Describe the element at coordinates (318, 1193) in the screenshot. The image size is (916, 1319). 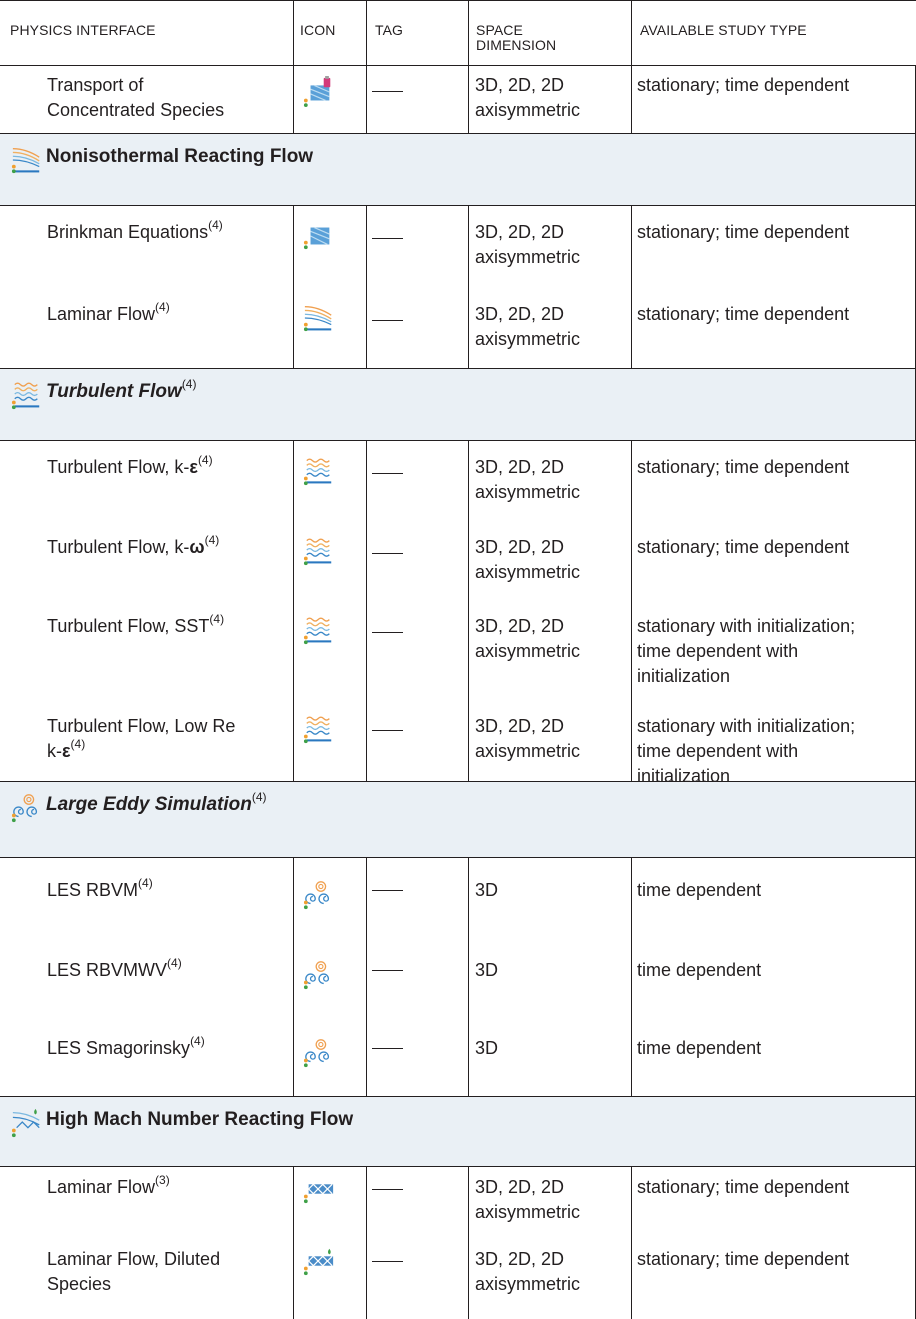
I see `high-mach-laminar-icon` at that location.